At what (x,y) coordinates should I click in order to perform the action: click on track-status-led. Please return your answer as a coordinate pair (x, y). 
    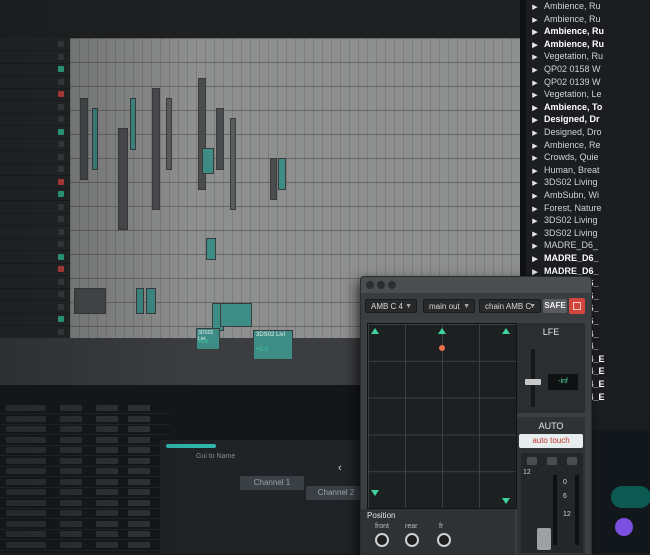
    Looking at the image, I should click on (61, 256).